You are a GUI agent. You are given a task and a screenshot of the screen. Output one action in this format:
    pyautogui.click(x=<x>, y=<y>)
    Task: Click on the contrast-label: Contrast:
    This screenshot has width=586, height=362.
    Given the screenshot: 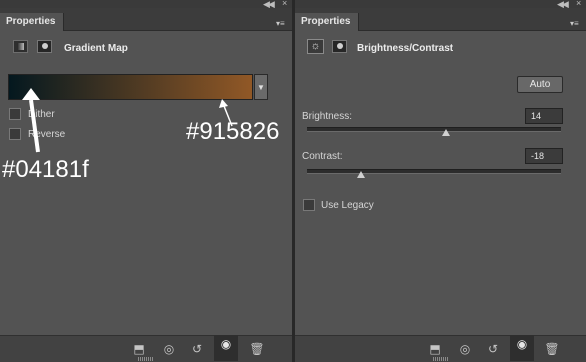 What is the action you would take?
    pyautogui.click(x=322, y=156)
    